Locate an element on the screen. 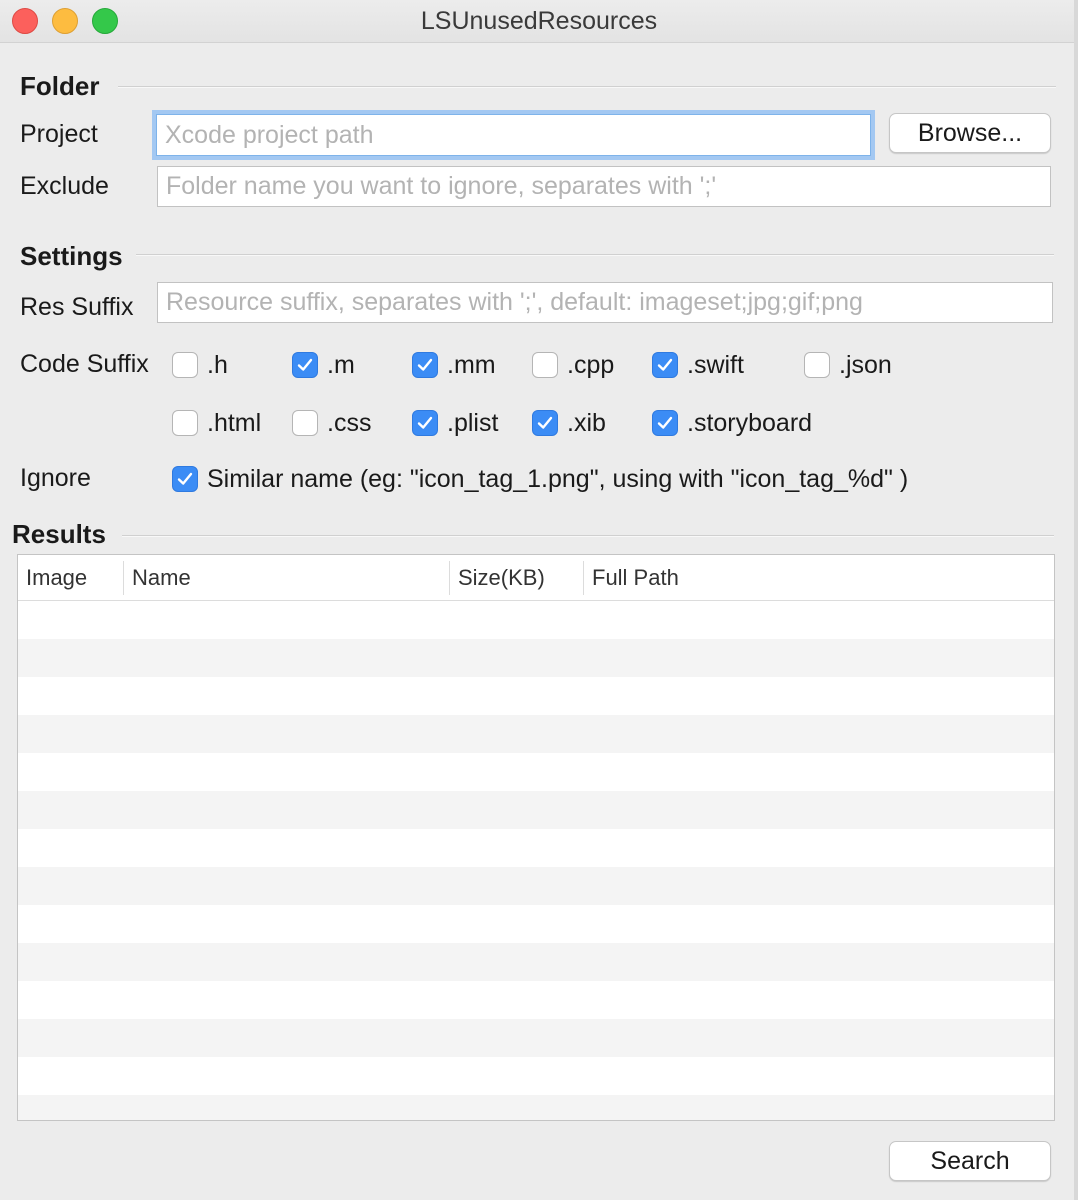 The height and width of the screenshot is (1200, 1078). code-suffix-xib-checkbox: .xib is located at coordinates (569, 423).